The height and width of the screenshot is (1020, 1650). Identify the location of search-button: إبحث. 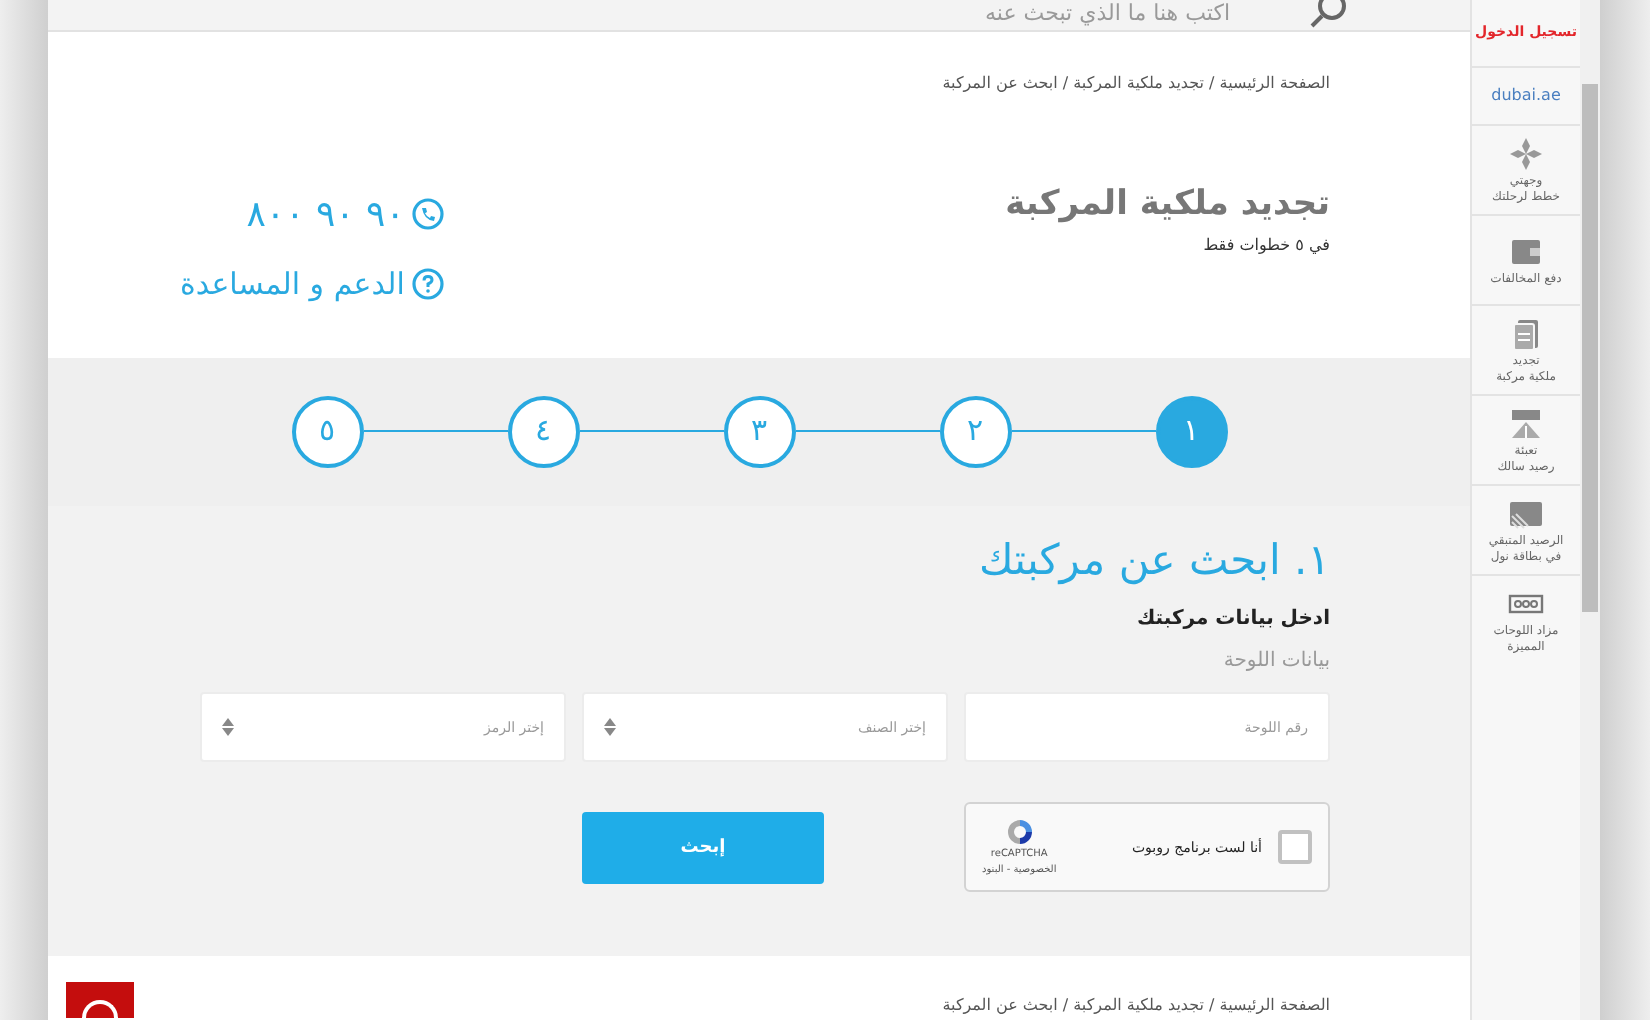
(703, 848).